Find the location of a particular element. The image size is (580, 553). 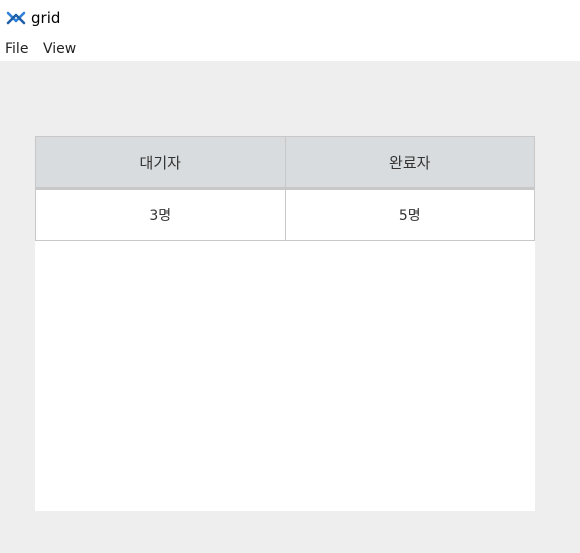

app-logo-icon is located at coordinates (16, 18).